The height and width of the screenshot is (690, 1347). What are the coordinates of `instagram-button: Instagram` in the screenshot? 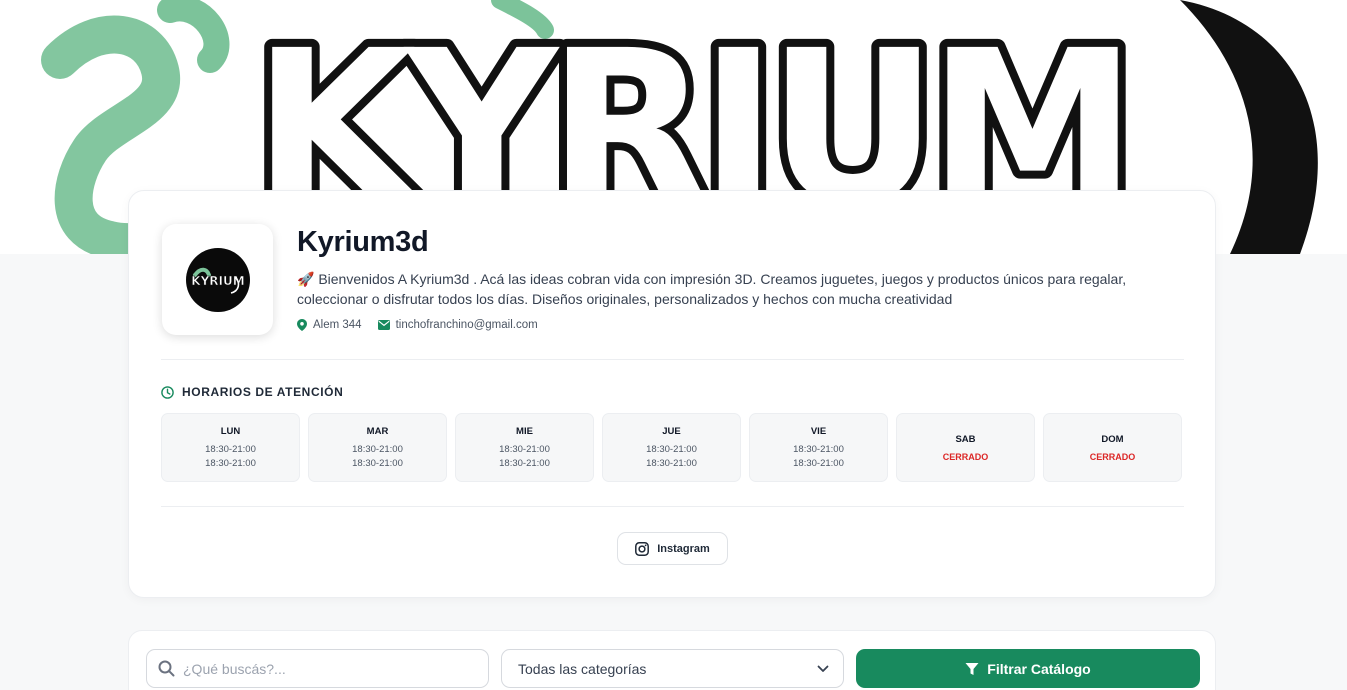 It's located at (672, 548).